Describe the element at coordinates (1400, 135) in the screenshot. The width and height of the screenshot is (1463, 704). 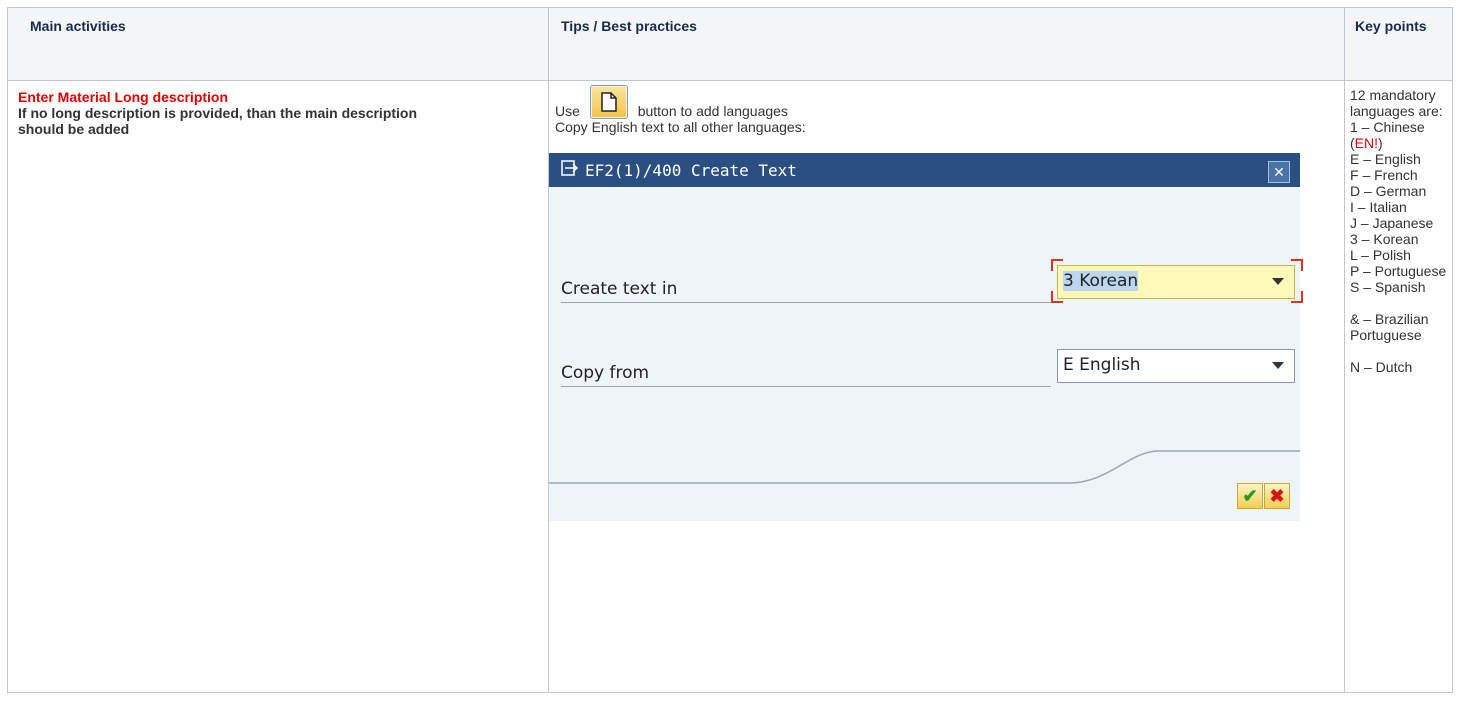
I see `key-point-chinese: 1 – Chinese (EN!)` at that location.